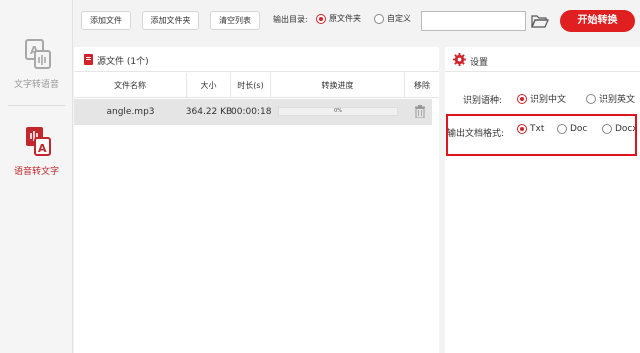 The image size is (640, 353). What do you see at coordinates (170, 20) in the screenshot?
I see `add-folder-button: 添加文件夹` at bounding box center [170, 20].